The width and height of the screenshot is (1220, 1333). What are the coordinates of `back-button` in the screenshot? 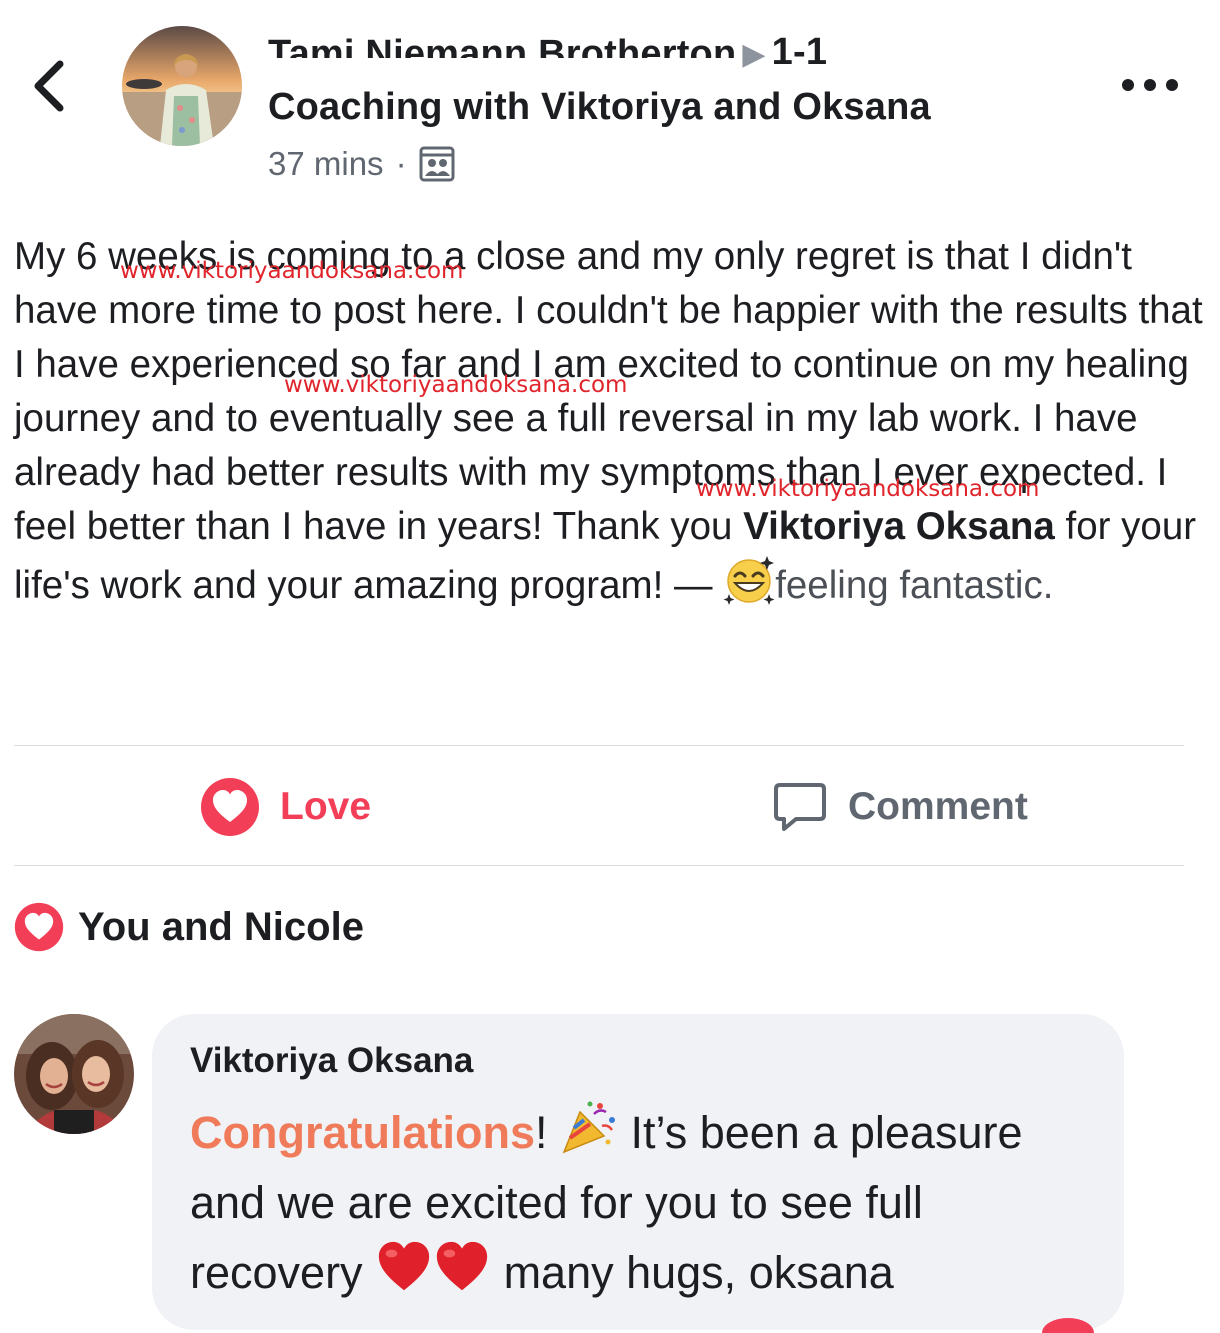 It's located at (50, 86).